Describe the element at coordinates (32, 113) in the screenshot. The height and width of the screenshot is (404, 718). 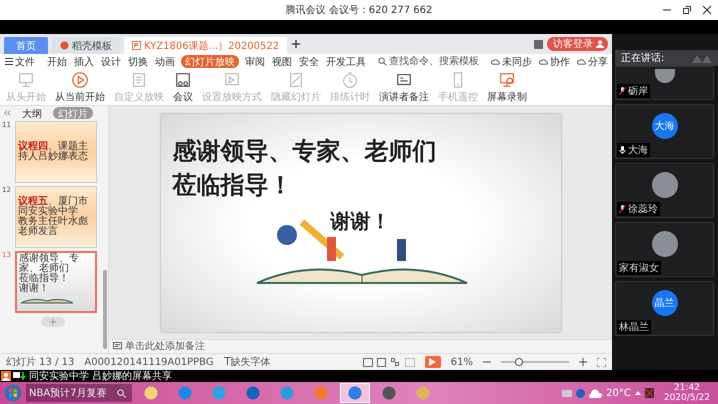
I see `panel-tab: 大纲` at that location.